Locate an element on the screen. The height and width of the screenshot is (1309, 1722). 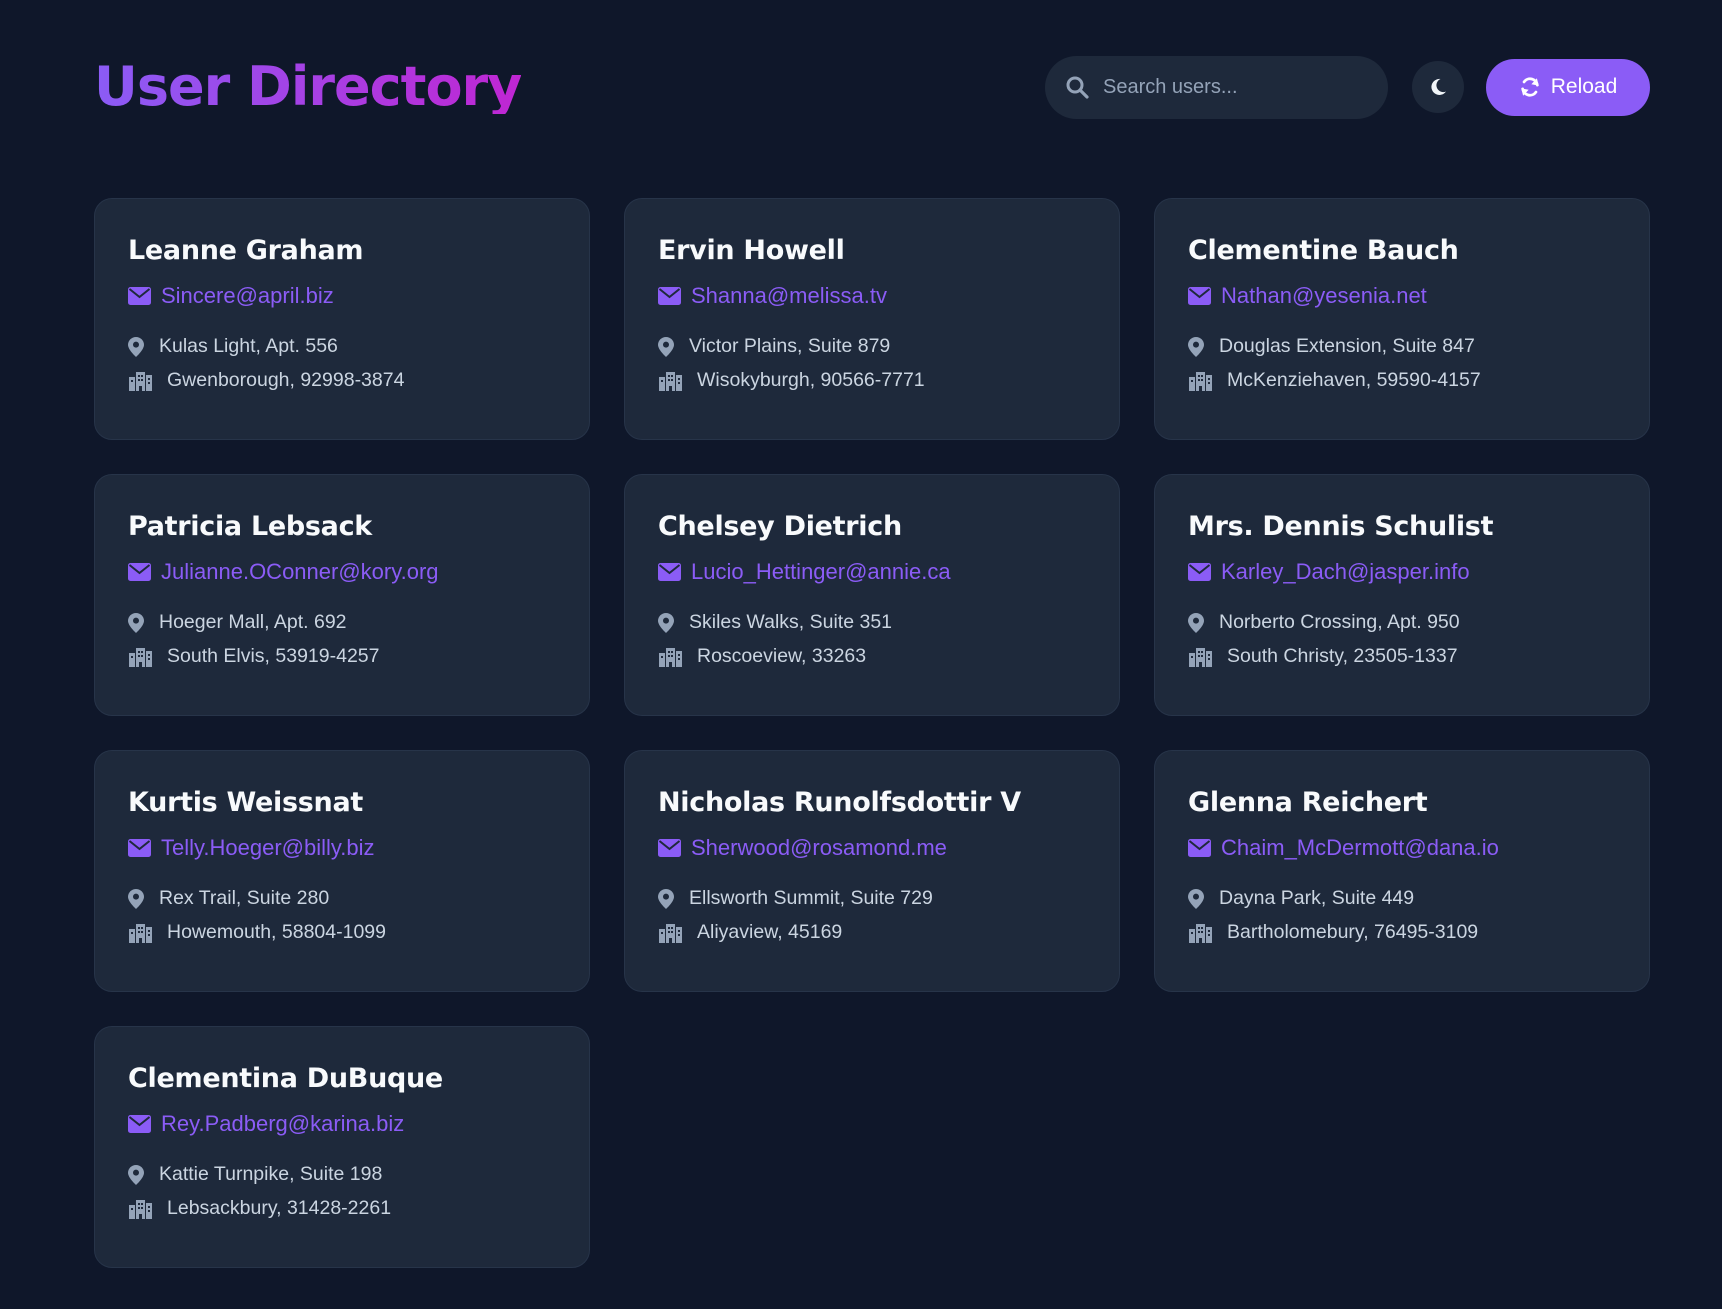
user-email-link: Sherwood@rosamond.me is located at coordinates (819, 848).